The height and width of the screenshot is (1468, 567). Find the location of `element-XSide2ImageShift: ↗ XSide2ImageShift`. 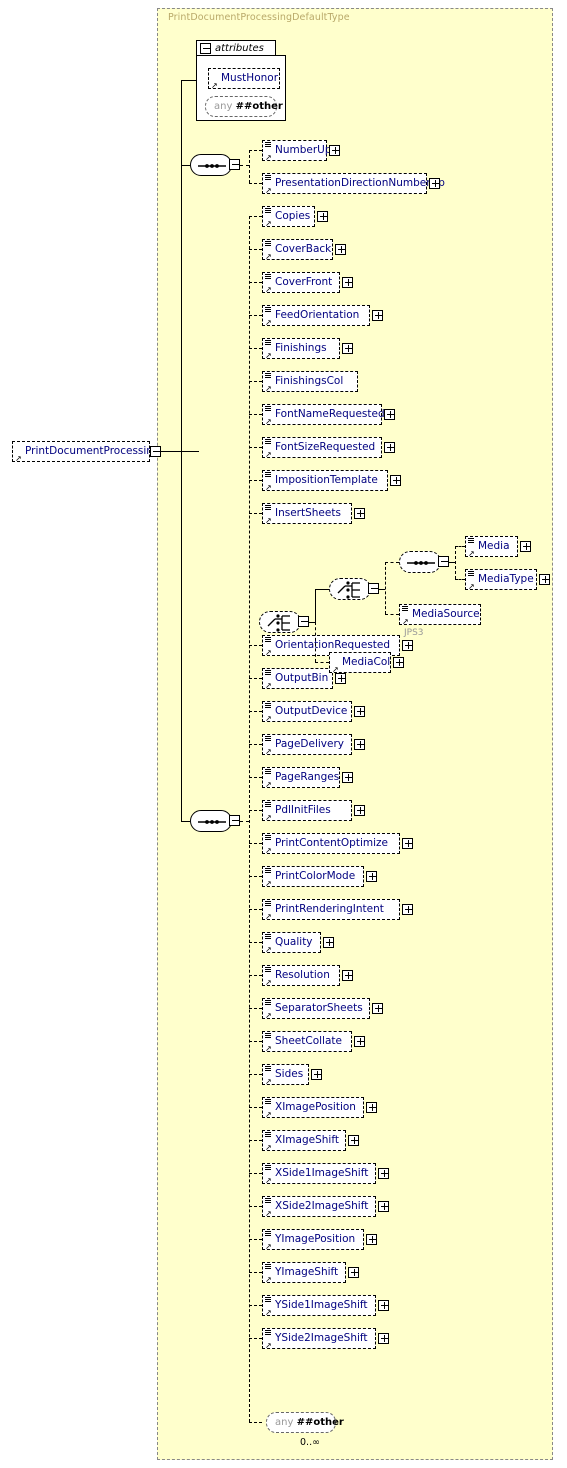

element-XSide2ImageShift: ↗ XSide2ImageShift is located at coordinates (320, 1209).